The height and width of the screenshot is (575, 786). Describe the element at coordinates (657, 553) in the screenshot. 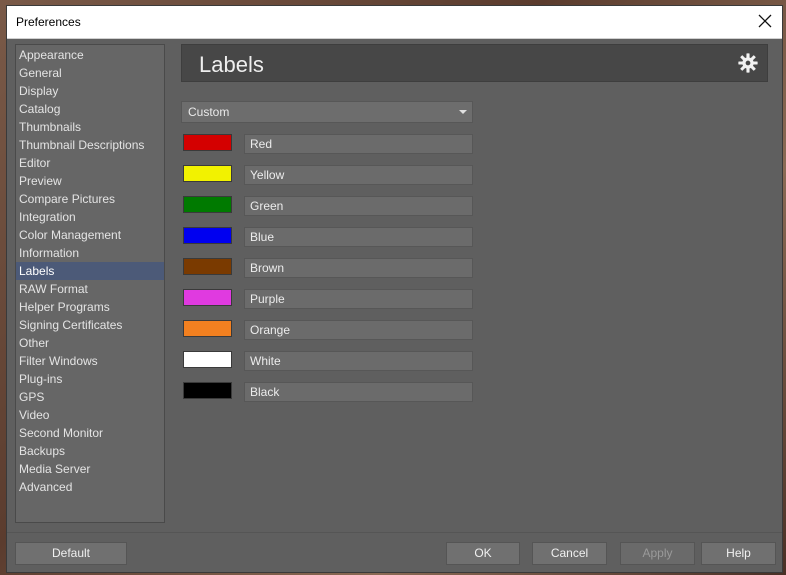

I see `apply-button: Apply` at that location.